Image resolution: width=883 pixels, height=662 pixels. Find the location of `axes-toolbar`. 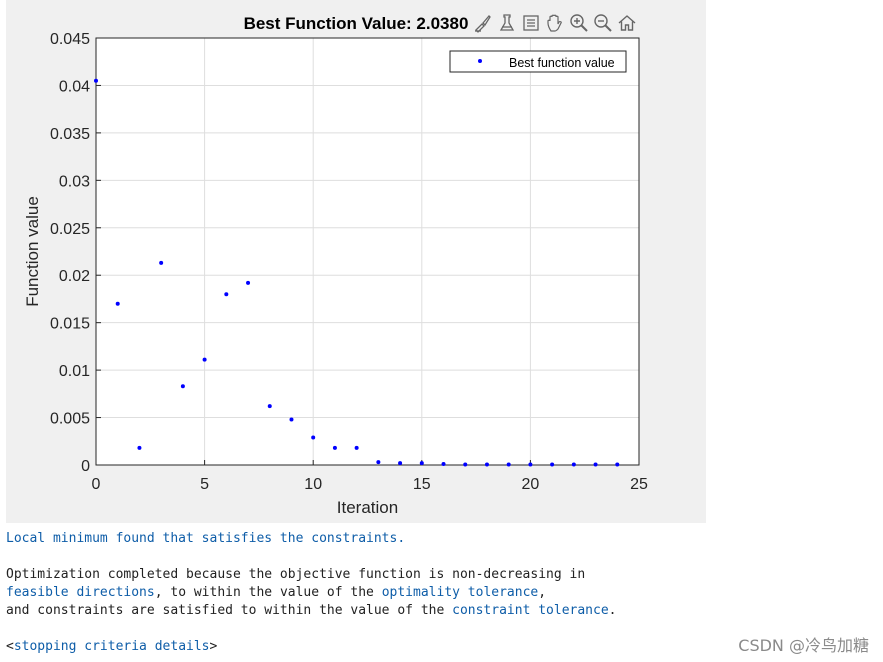

axes-toolbar is located at coordinates (555, 23).